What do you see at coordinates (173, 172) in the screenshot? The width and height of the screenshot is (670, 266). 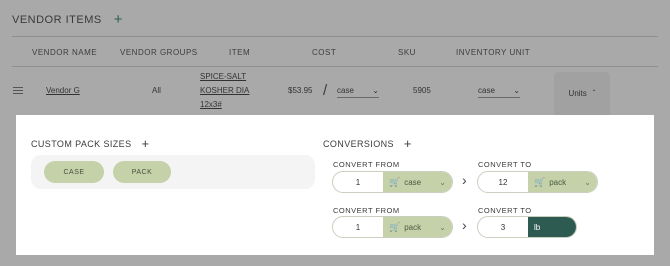 I see `pack-sizes-list: CASE PACK` at bounding box center [173, 172].